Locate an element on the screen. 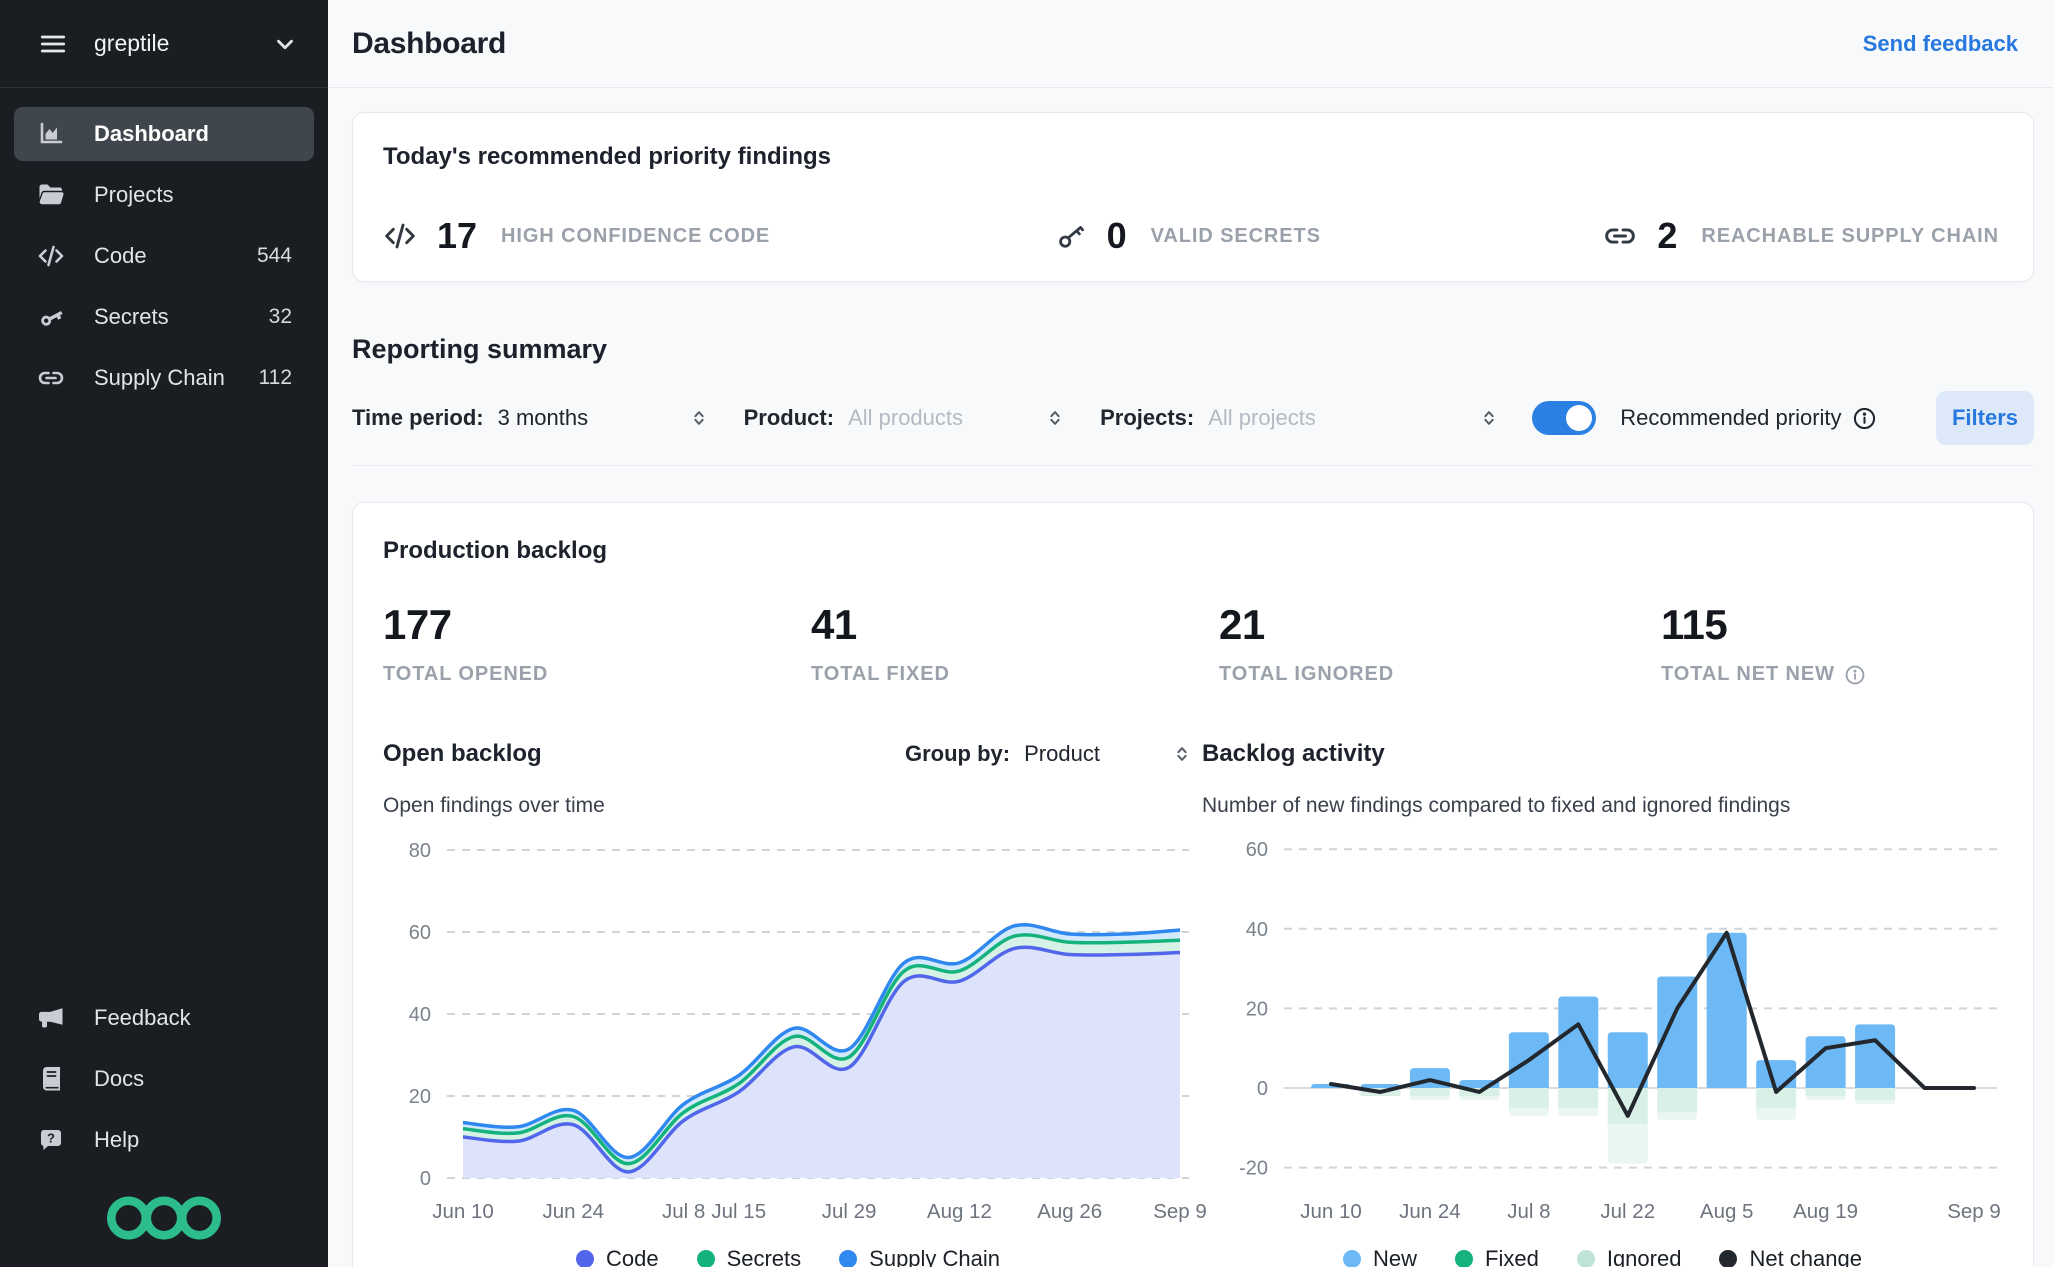 The image size is (2054, 1267). recommended-priority-toggle is located at coordinates (1564, 418).